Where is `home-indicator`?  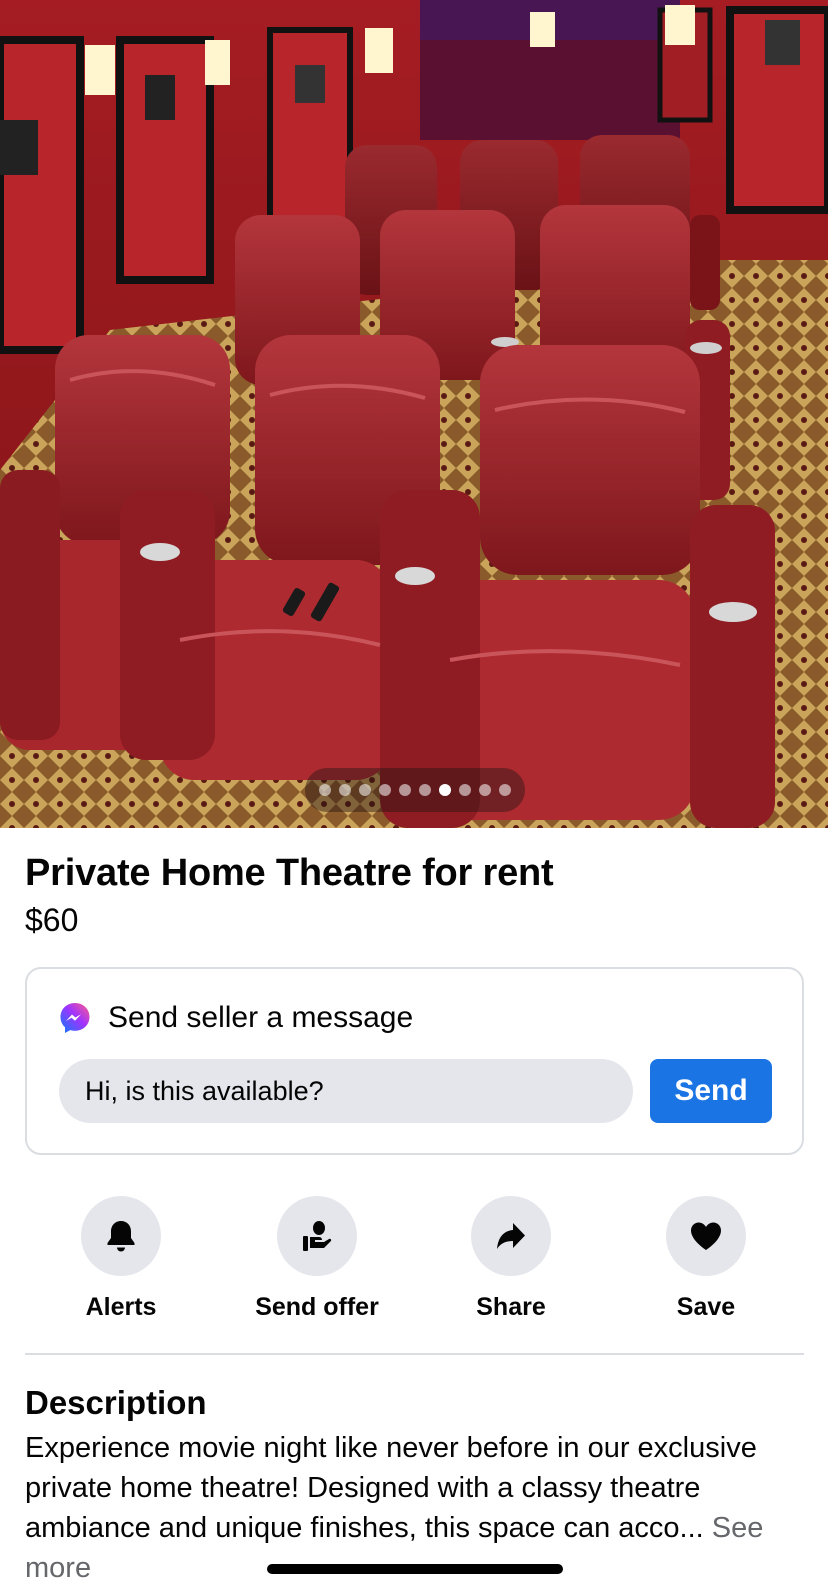 home-indicator is located at coordinates (415, 1569).